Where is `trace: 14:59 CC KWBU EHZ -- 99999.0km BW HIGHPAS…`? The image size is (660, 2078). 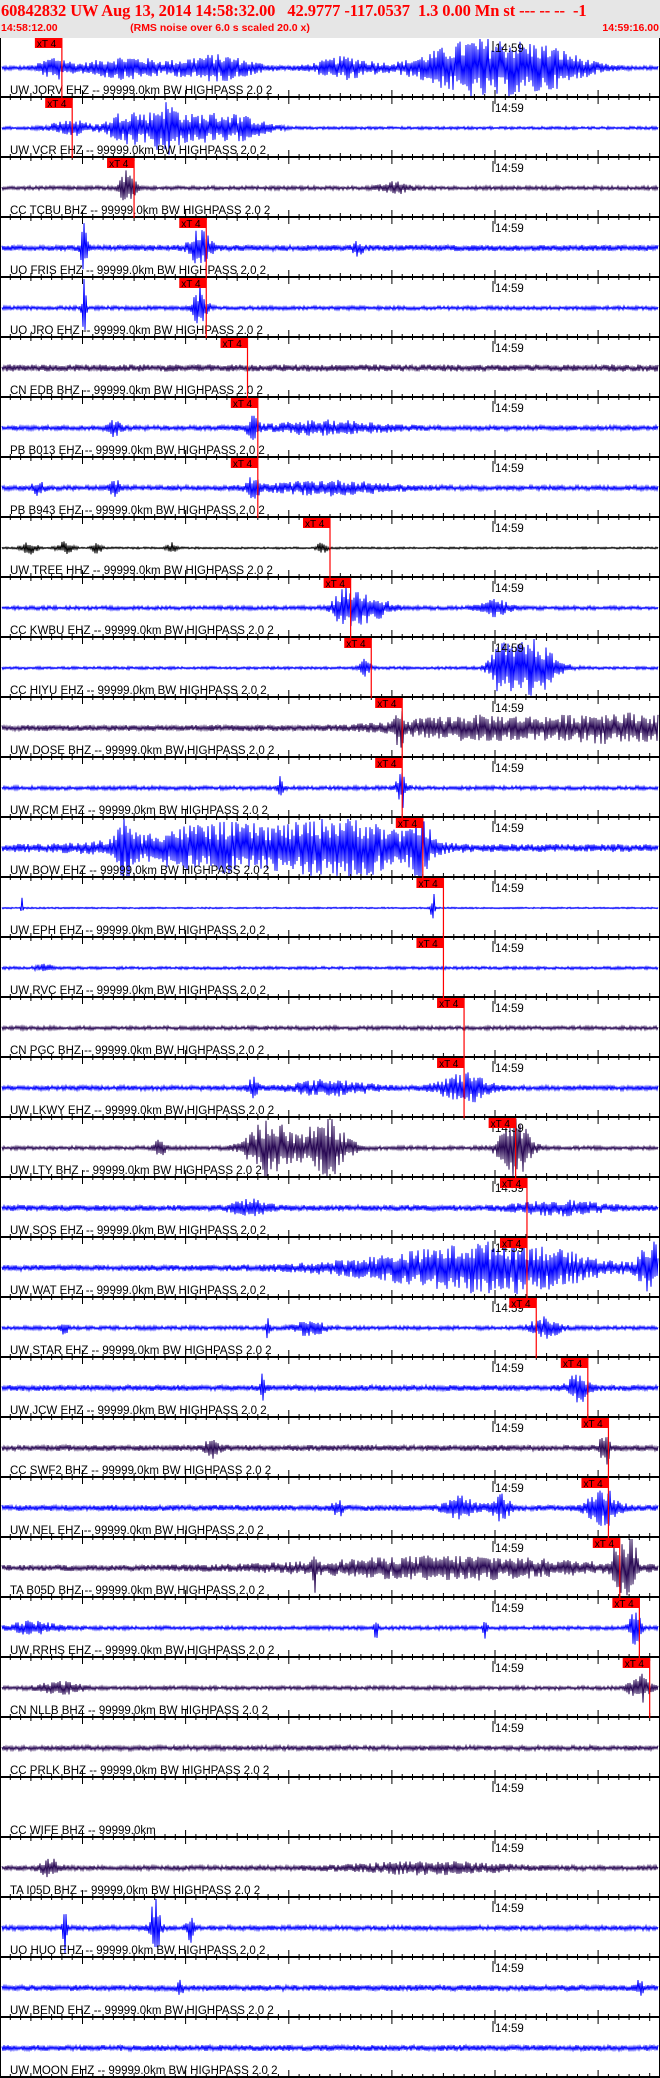
trace: 14:59 CC KWBU EHZ -- 99999.0km BW HIGHPAS… is located at coordinates (330, 611).